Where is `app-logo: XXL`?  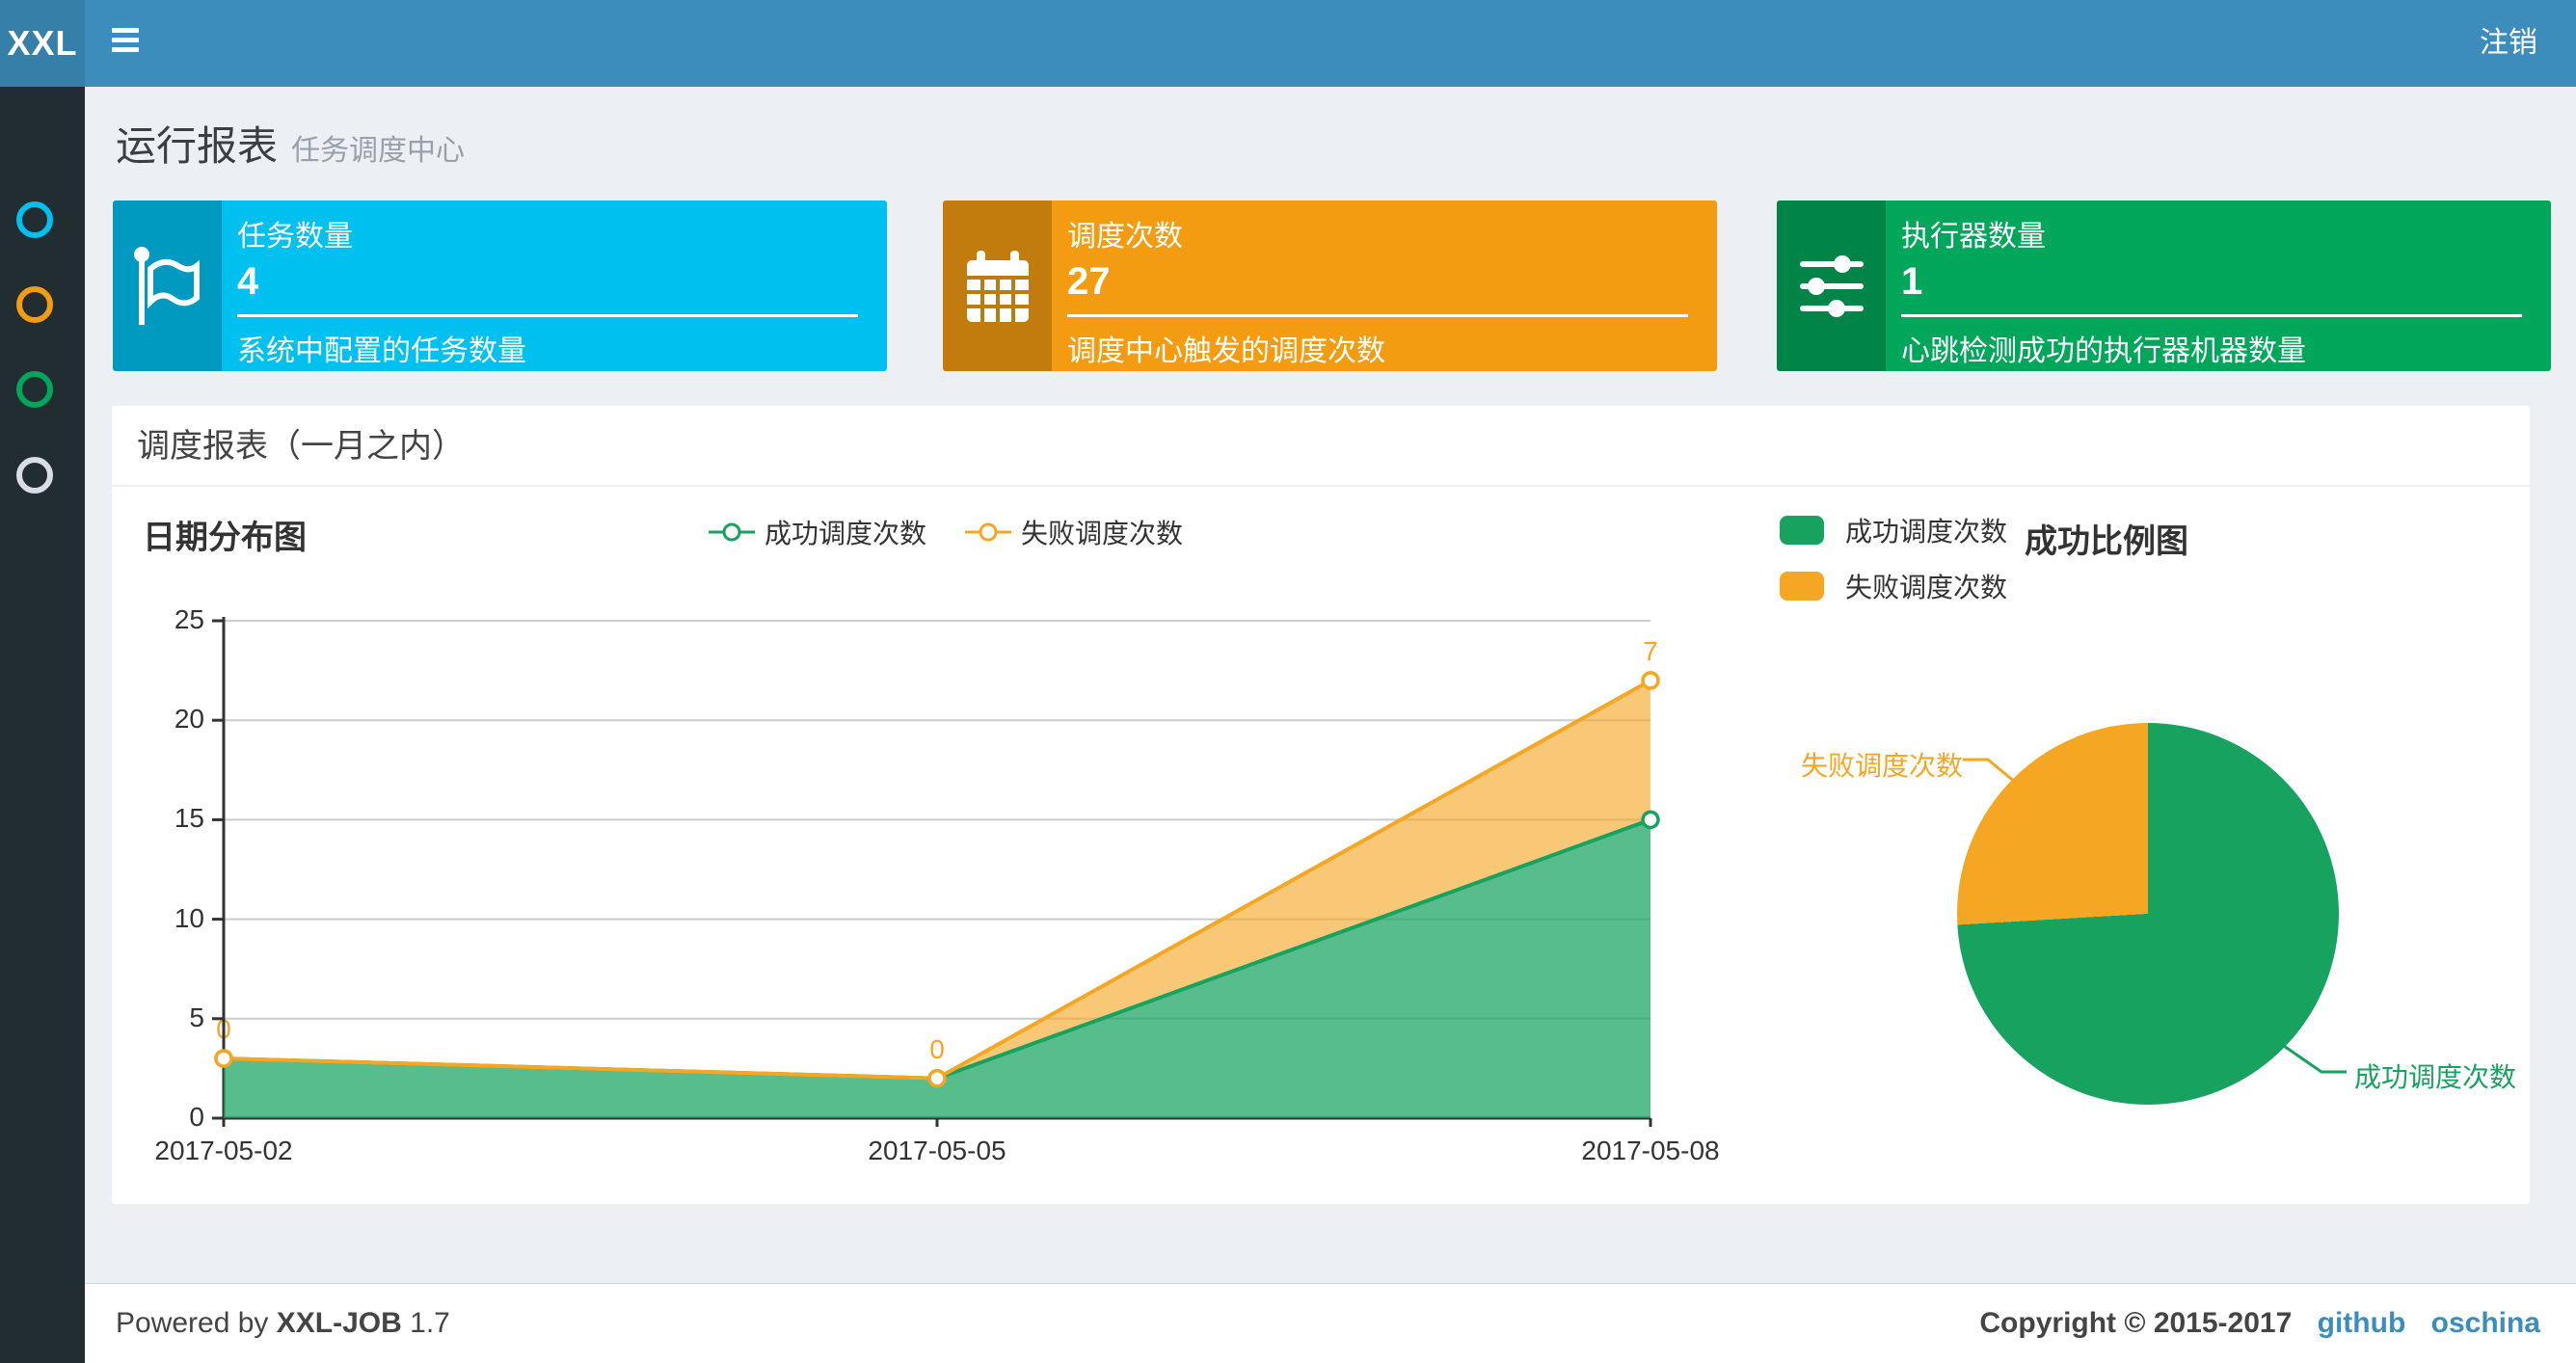 app-logo: XXL is located at coordinates (42, 43).